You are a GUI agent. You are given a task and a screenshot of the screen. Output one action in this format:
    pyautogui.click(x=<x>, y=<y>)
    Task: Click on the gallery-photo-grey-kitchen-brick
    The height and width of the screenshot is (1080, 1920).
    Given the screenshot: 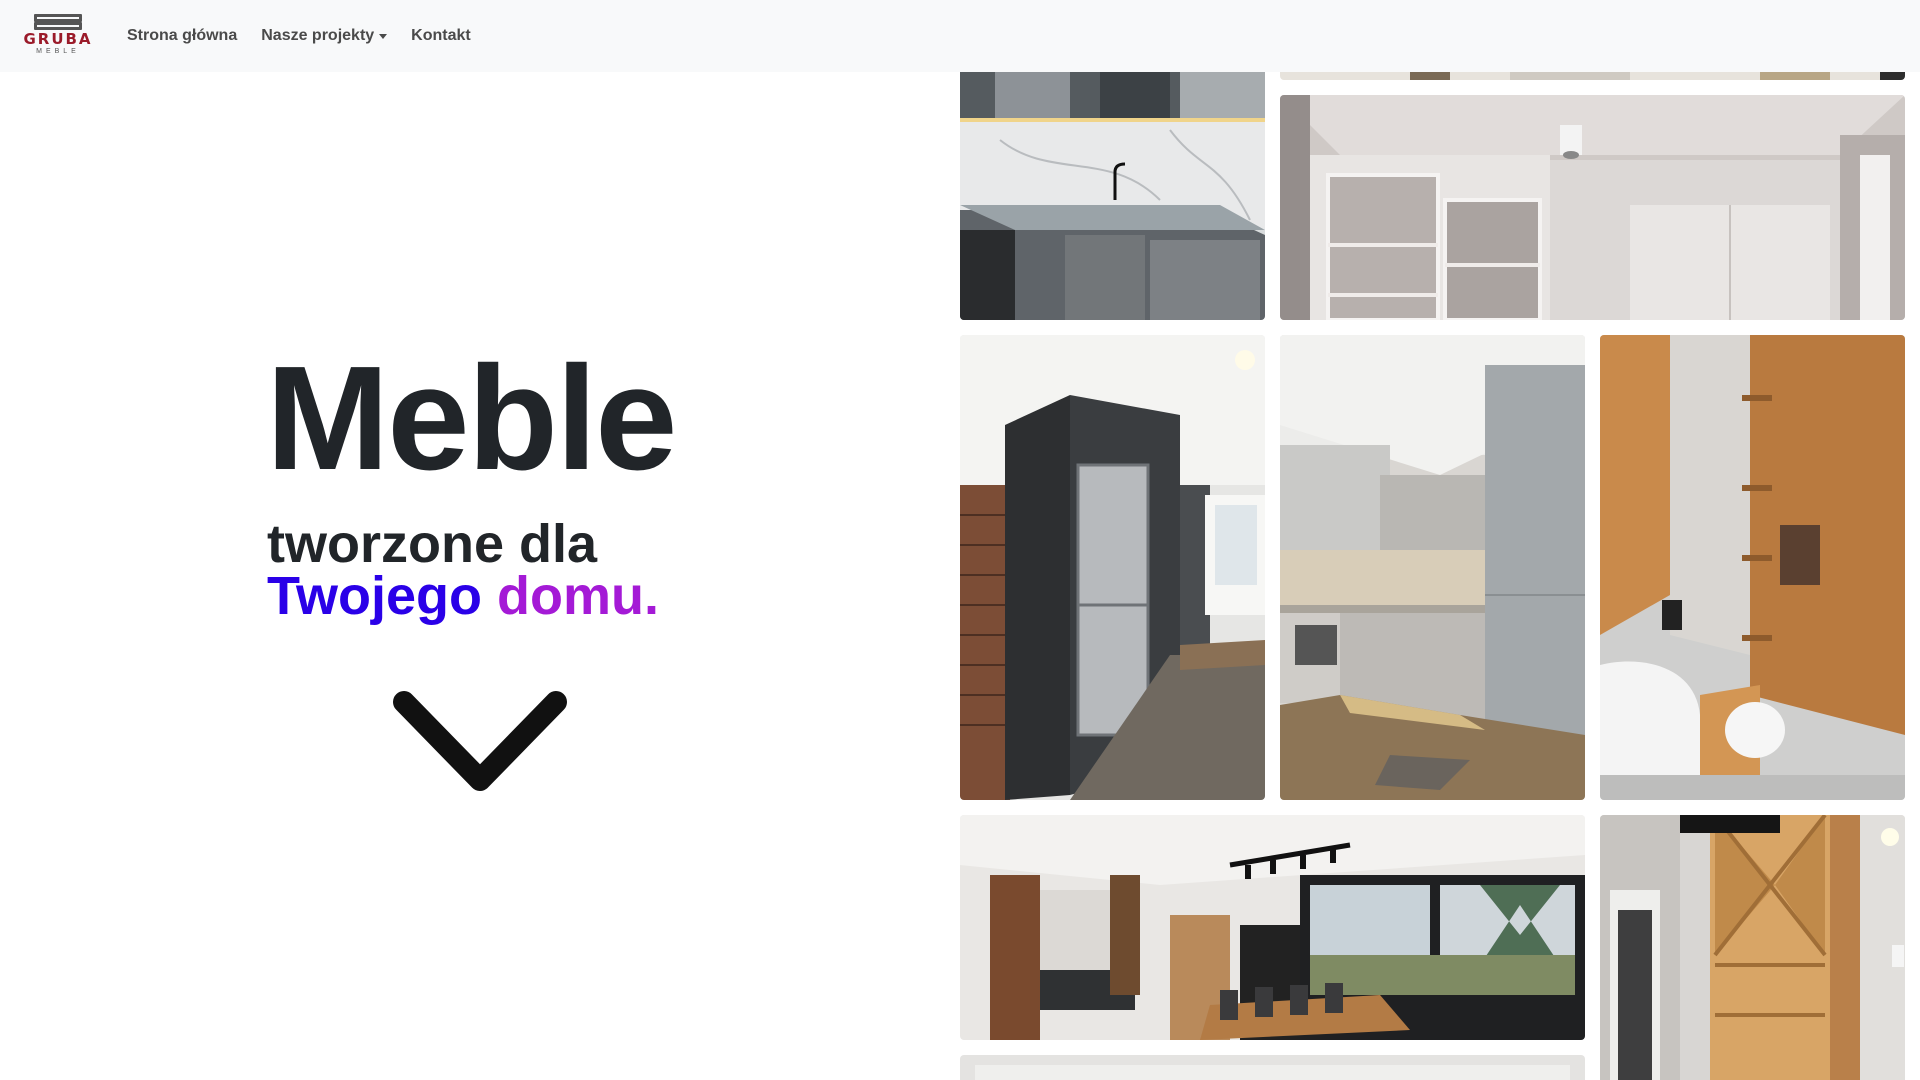 What is the action you would take?
    pyautogui.click(x=1112, y=567)
    